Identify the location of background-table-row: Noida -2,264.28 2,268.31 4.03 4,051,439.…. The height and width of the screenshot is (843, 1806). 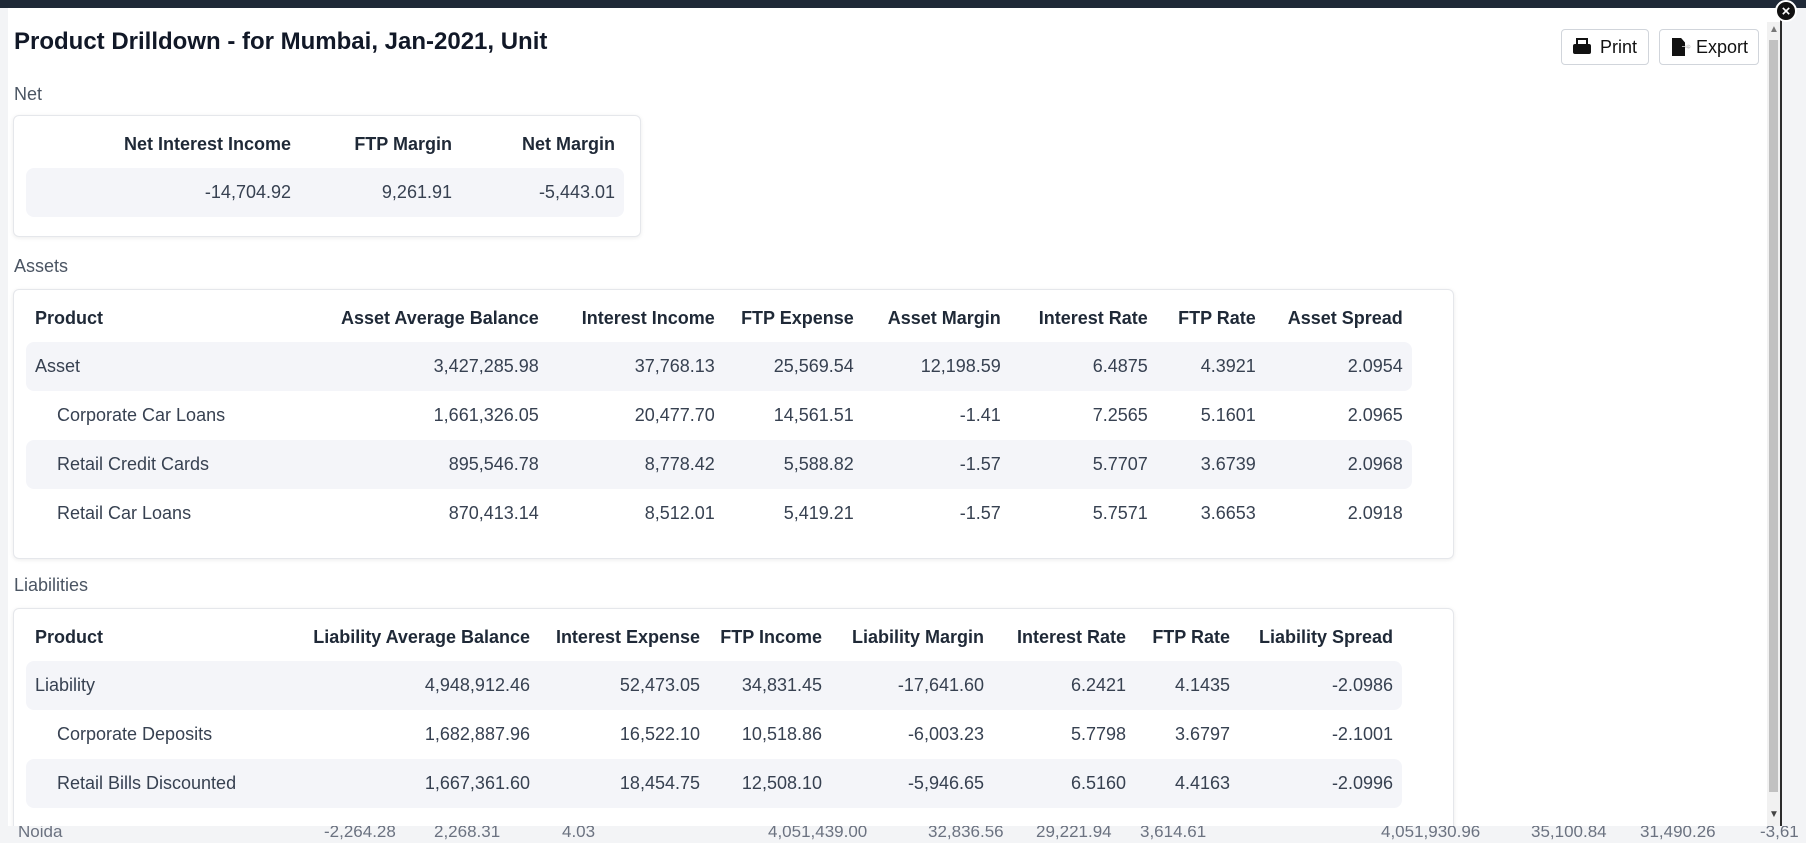
(903, 834).